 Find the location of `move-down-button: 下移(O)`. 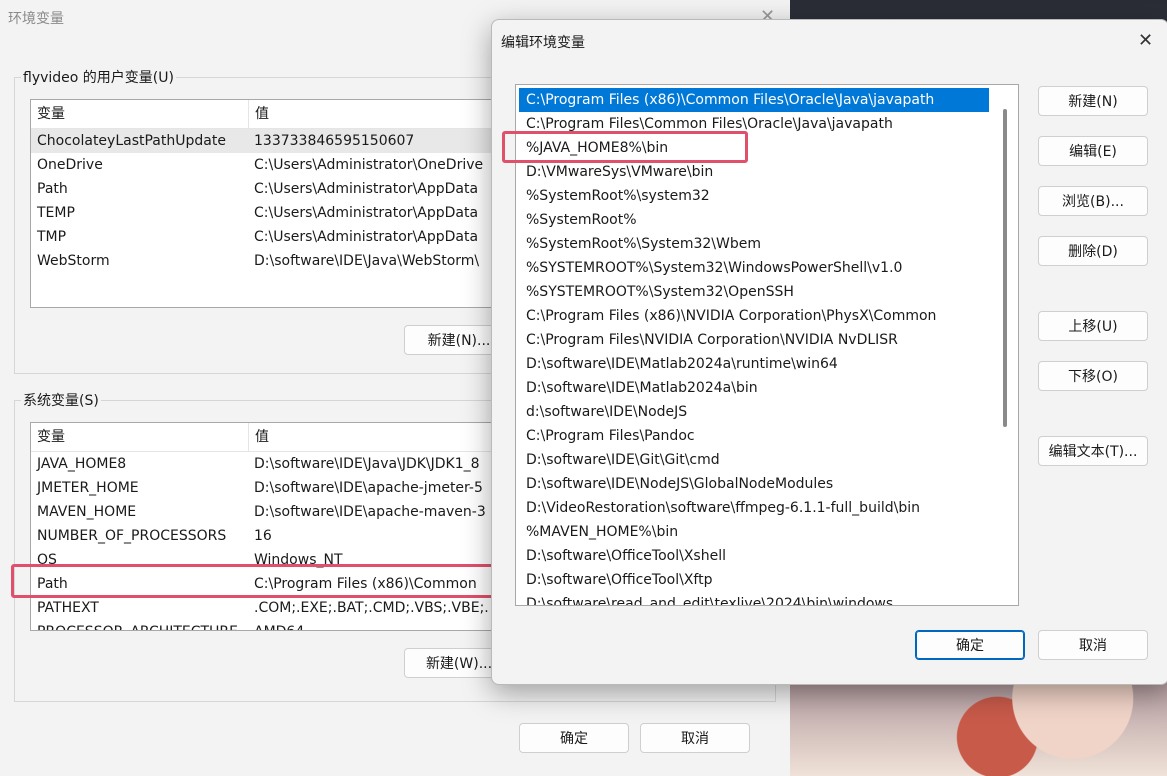

move-down-button: 下移(O) is located at coordinates (1093, 376).